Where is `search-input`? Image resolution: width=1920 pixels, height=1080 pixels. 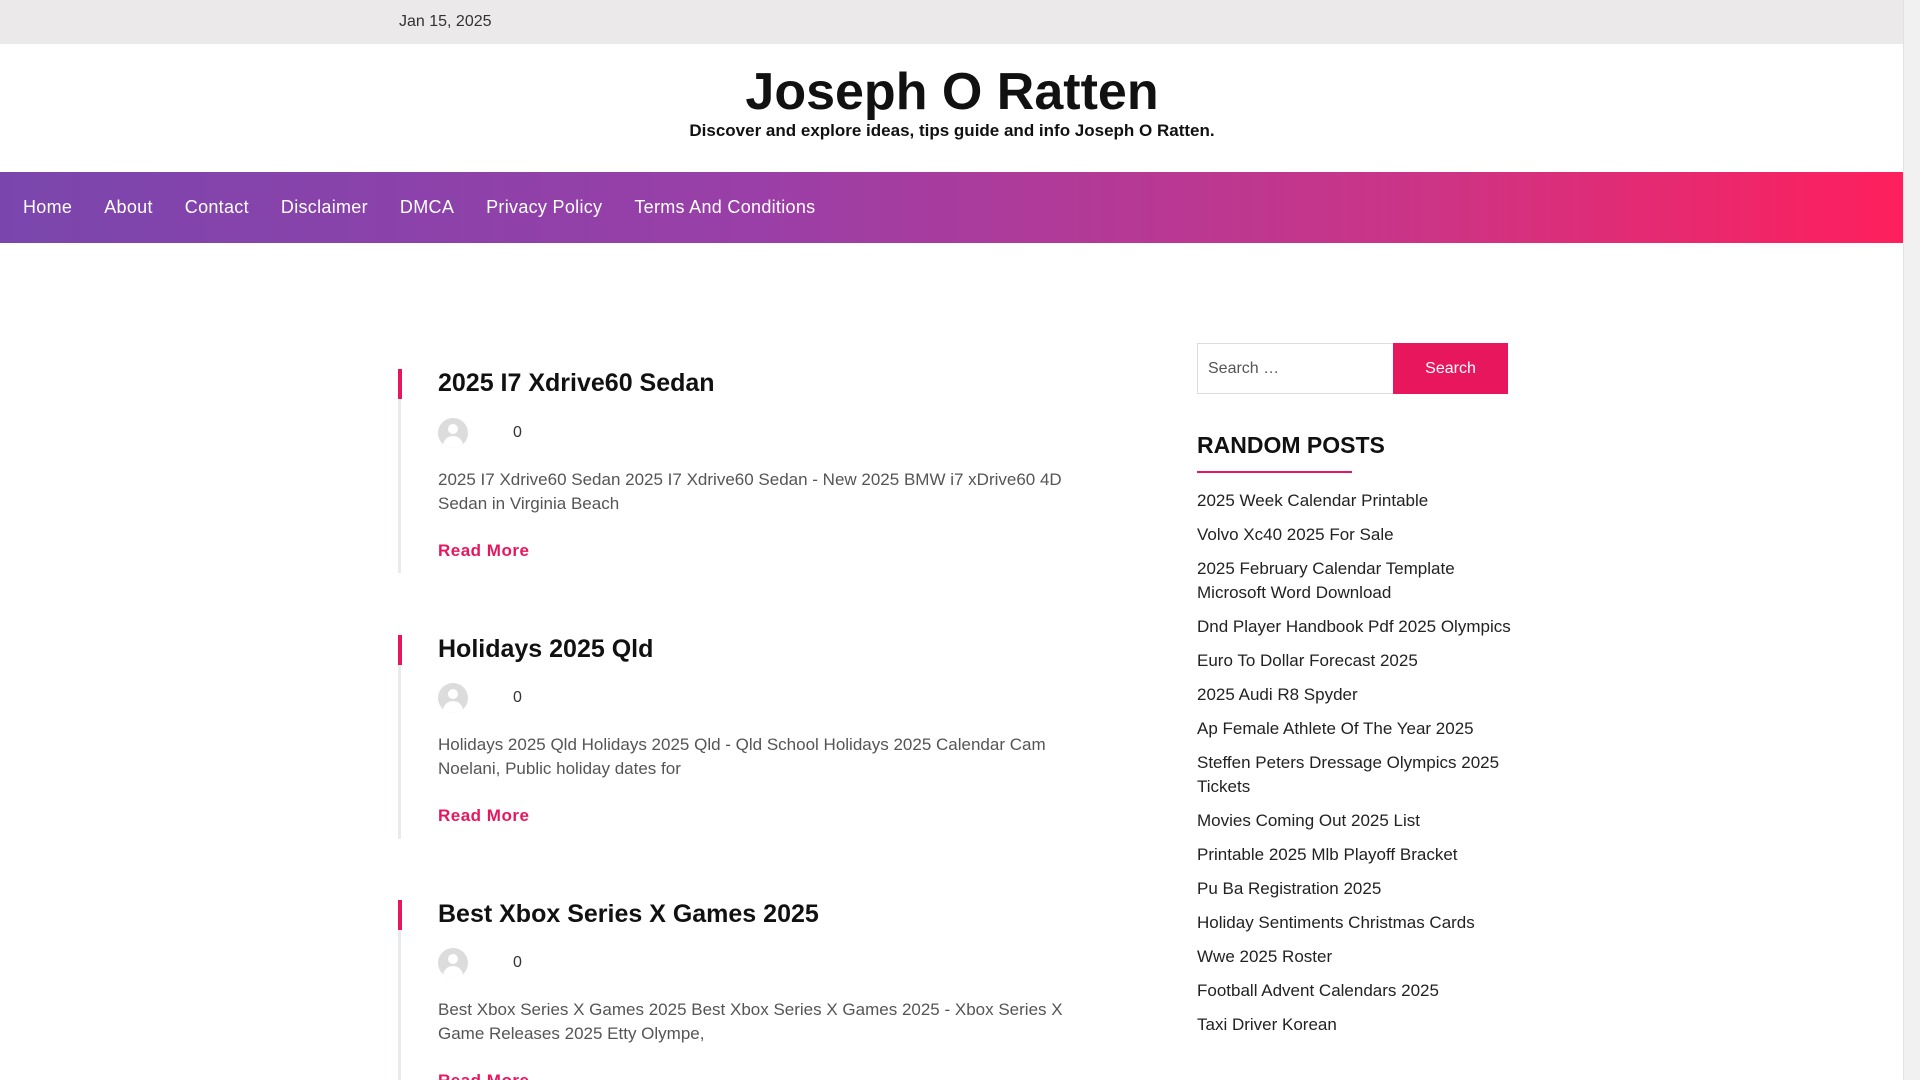
search-input is located at coordinates (1301, 368).